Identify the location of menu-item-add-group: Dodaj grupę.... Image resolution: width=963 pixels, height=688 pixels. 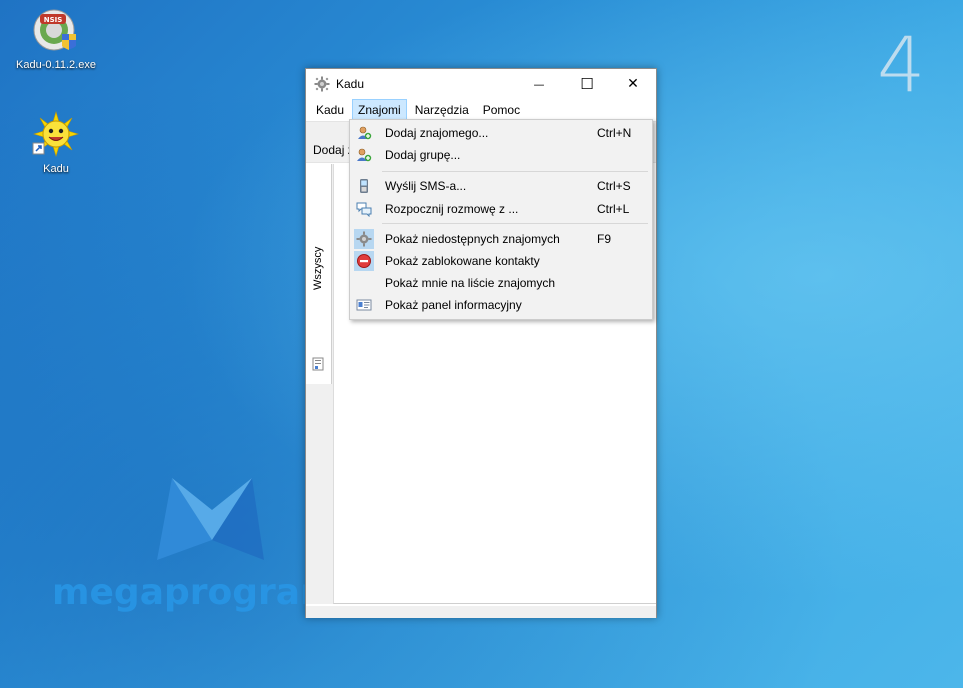
(501, 155).